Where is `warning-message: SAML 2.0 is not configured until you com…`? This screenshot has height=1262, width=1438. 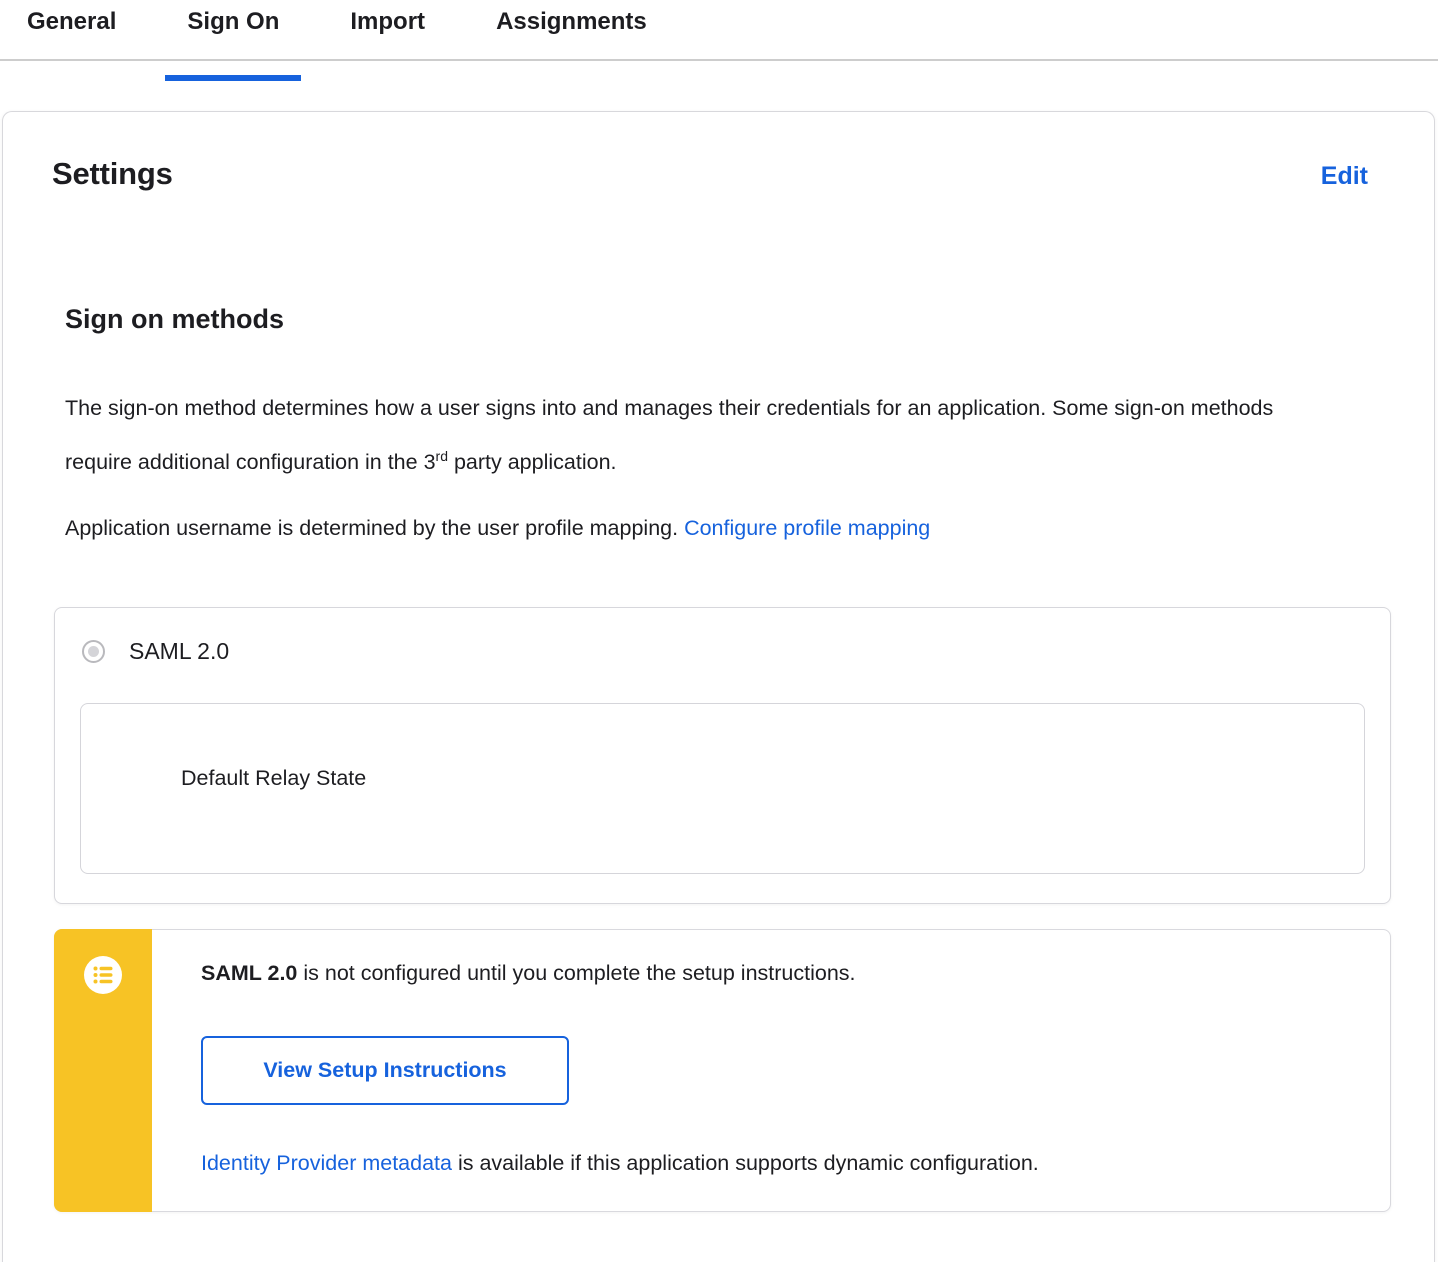 warning-message: SAML 2.0 is not configured until you com… is located at coordinates (785, 973).